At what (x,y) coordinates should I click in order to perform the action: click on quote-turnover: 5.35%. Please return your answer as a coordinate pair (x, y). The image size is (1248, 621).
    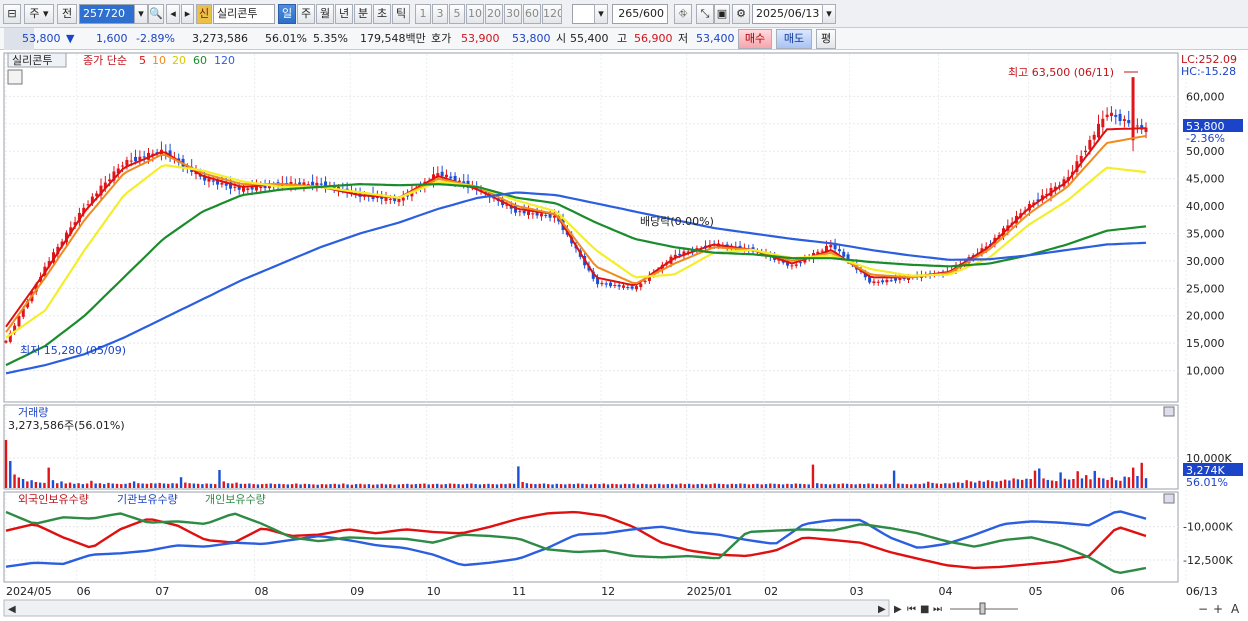
    Looking at the image, I should click on (330, 38).